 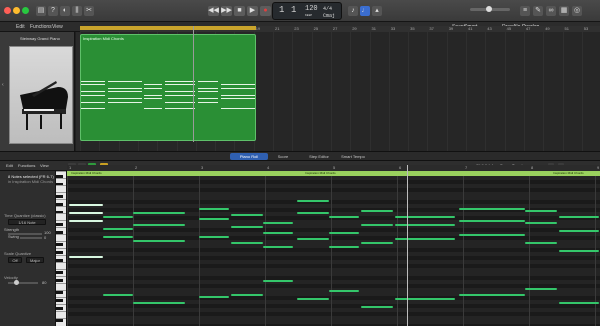 I want to click on editor-functions-menu: Functions, so click(x=26, y=166).